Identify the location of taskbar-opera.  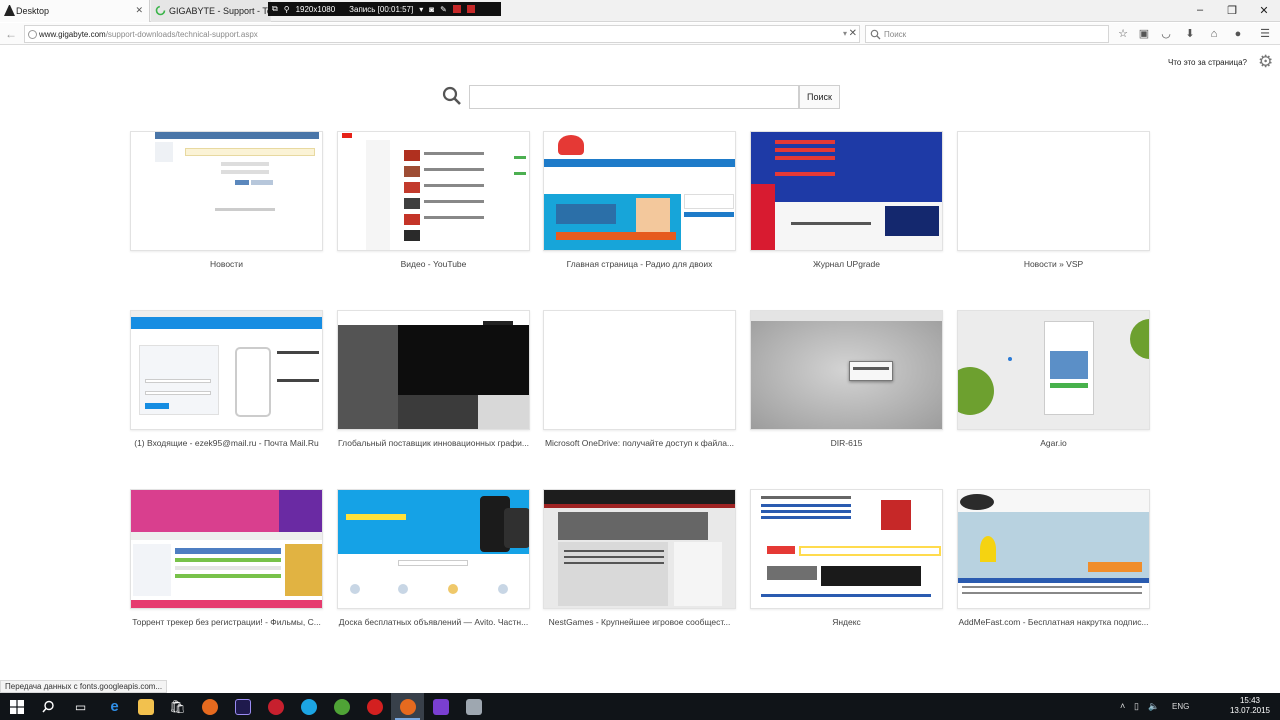
(275, 706).